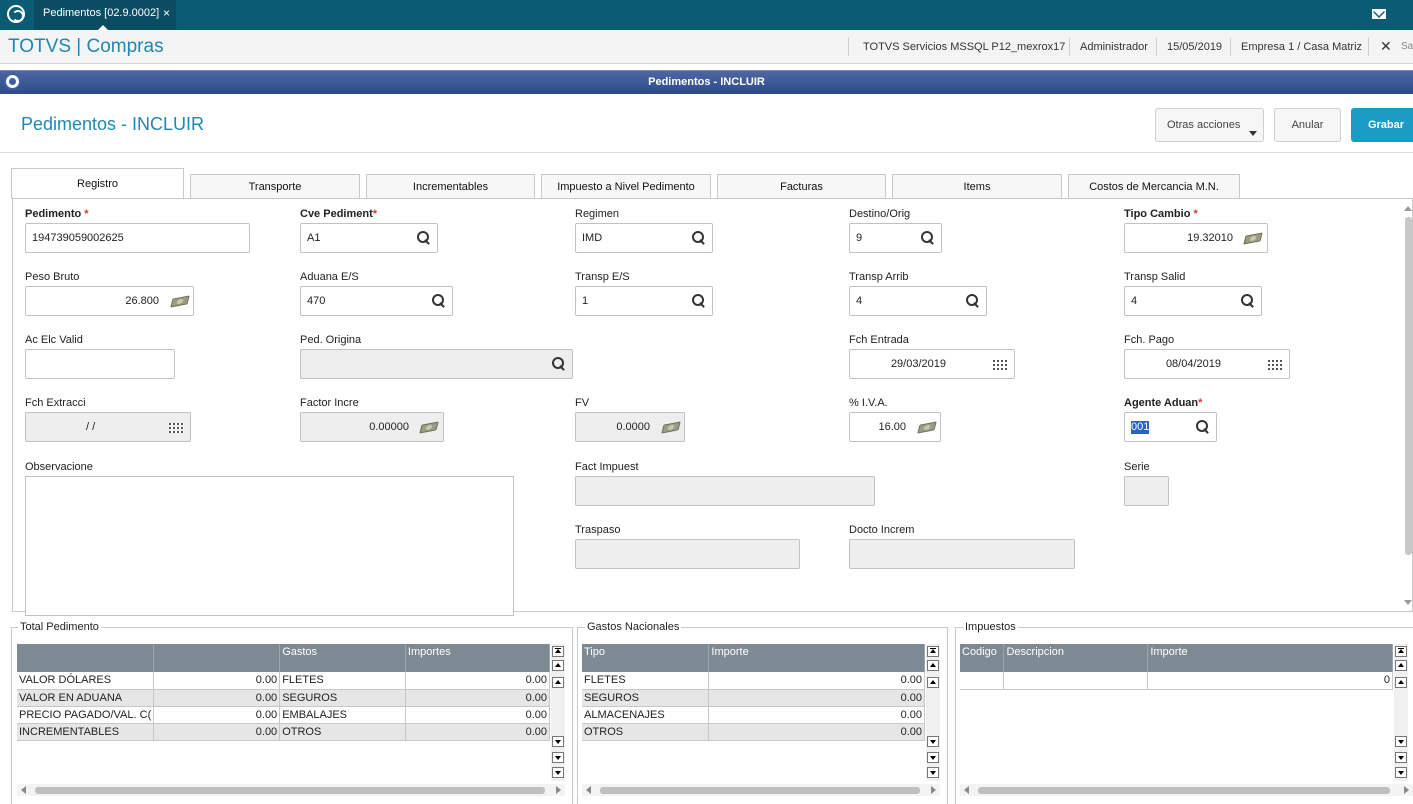 The image size is (1413, 804). What do you see at coordinates (1154, 186) in the screenshot?
I see `tab-costos-mercancia: Costos de Mercancia M.N.` at bounding box center [1154, 186].